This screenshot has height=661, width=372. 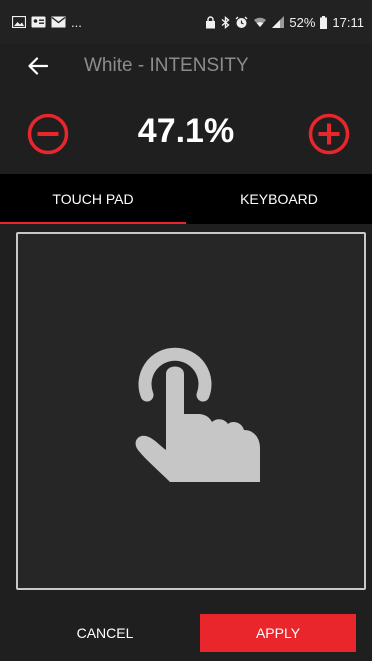 What do you see at coordinates (211, 21) in the screenshot?
I see `lock-icon` at bounding box center [211, 21].